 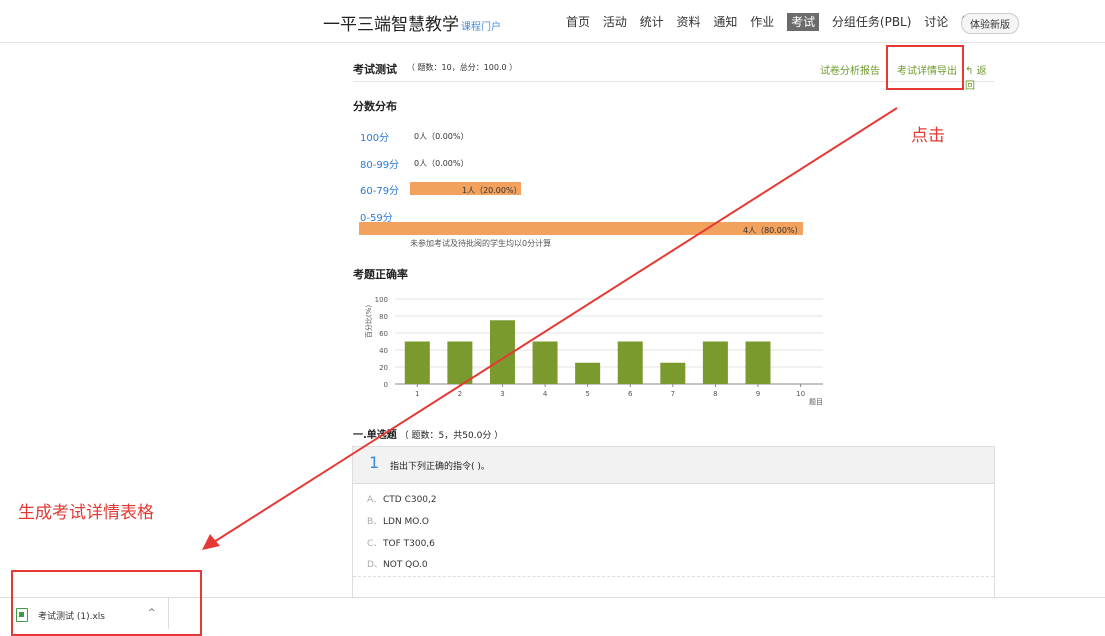 What do you see at coordinates (405, 565) in the screenshot?
I see `option-text: NOT QO.0` at bounding box center [405, 565].